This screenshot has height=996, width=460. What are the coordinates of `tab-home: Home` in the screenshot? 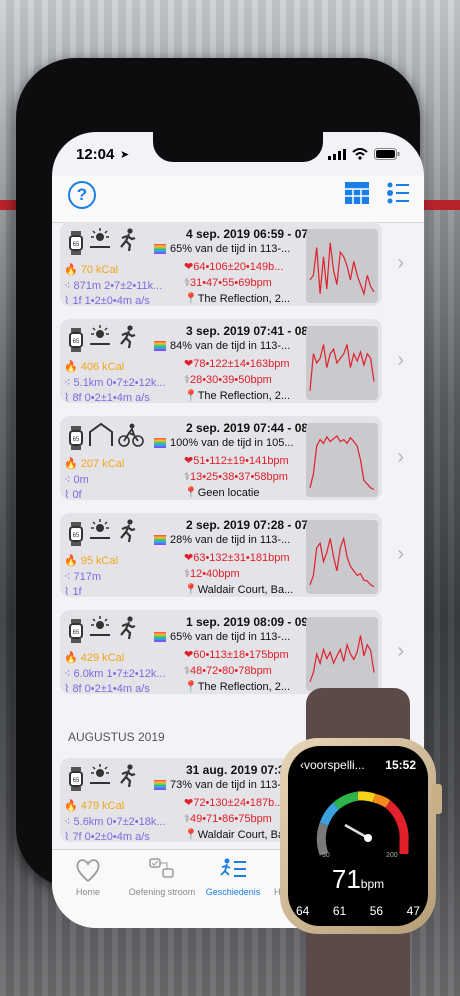 It's located at (88, 876).